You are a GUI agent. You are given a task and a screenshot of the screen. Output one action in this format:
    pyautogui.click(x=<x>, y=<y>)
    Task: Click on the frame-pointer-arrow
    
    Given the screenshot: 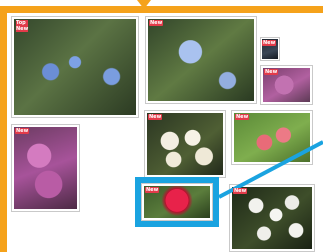 What is the action you would take?
    pyautogui.click(x=144, y=4)
    